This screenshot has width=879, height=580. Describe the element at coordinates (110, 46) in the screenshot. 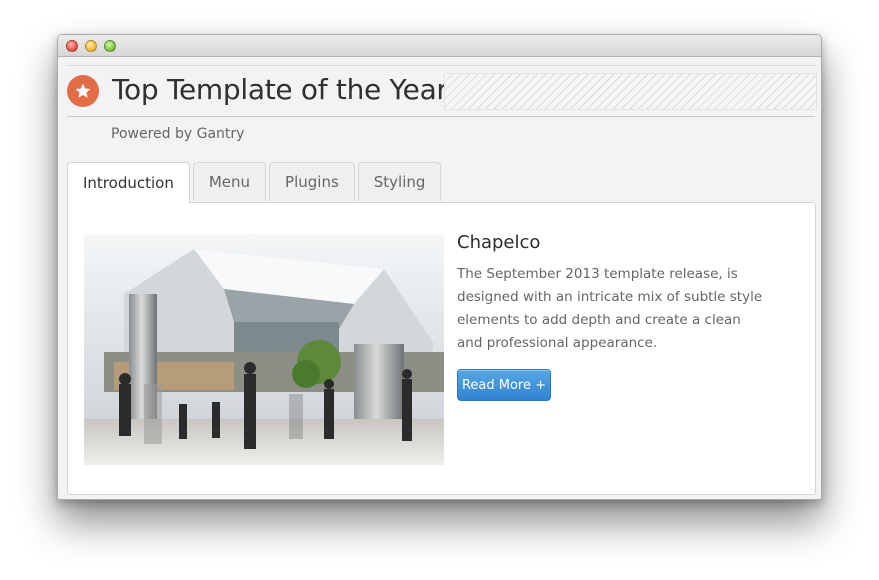

I see `zoom-icon` at that location.